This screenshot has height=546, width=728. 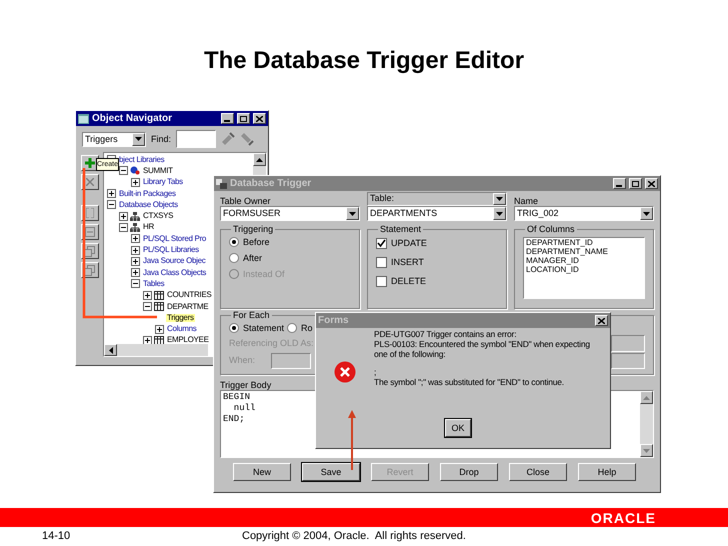 What do you see at coordinates (354, 536) in the screenshot?
I see `copyright: Copyright © 2004, Oracle. All rights reserved.` at bounding box center [354, 536].